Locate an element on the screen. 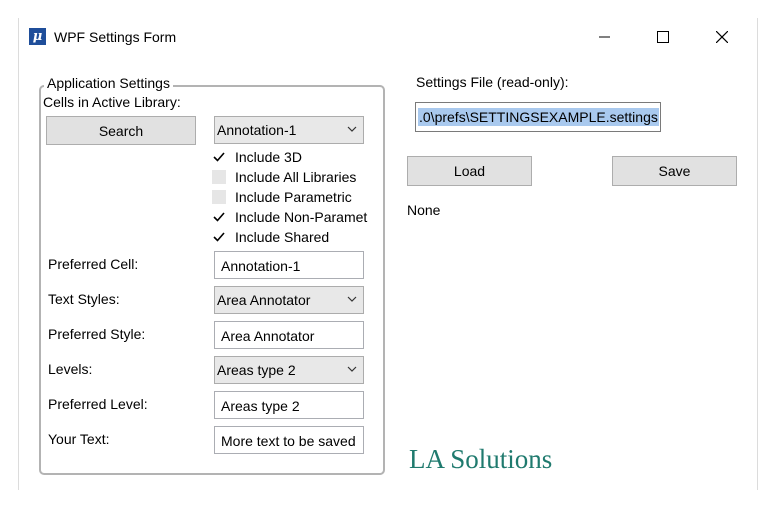 The height and width of the screenshot is (507, 772). preferred-level-value: Areas type 2 is located at coordinates (260, 406).